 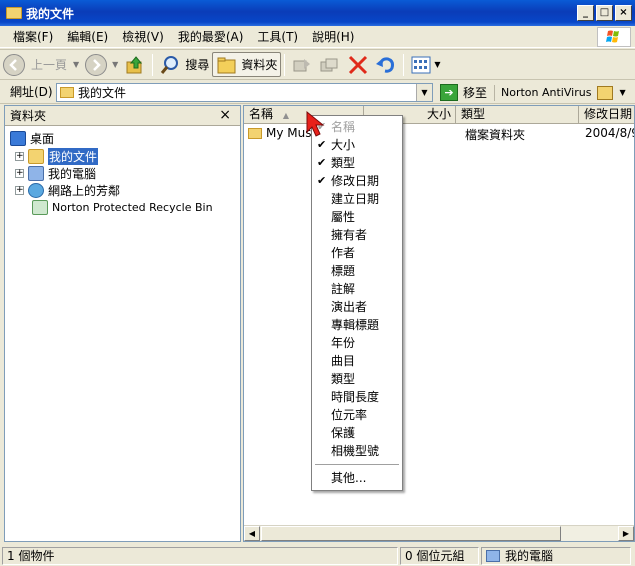 What do you see at coordinates (317, 13) in the screenshot?
I see `title-bar: 我的文件 _ □ ×` at bounding box center [317, 13].